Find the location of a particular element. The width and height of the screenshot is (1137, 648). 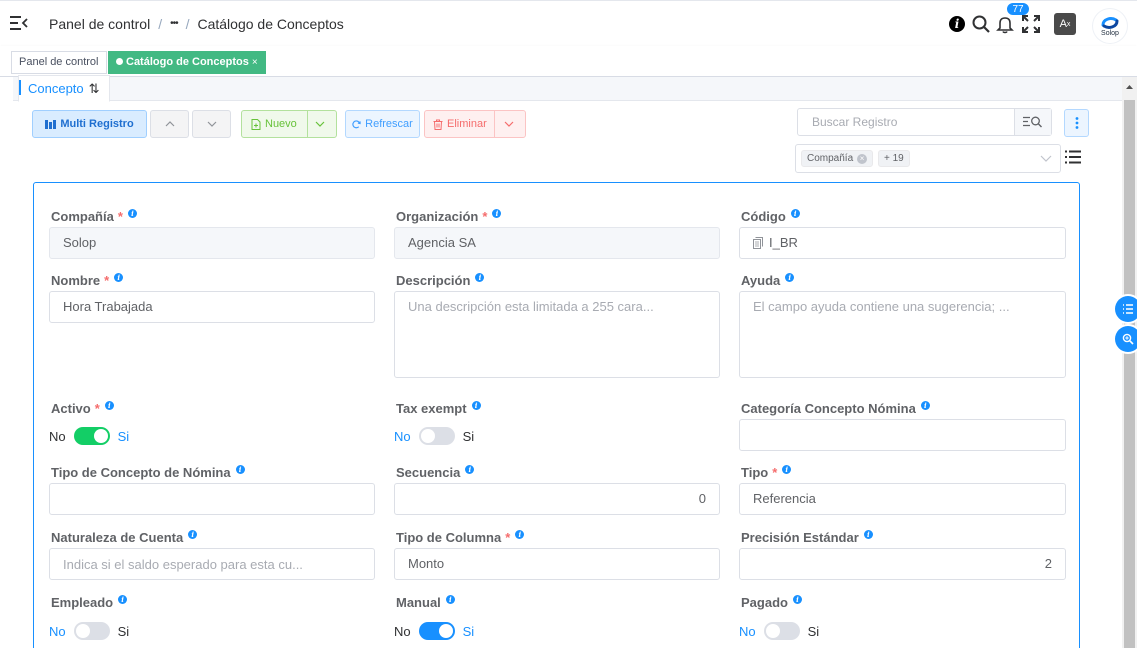

document-add-icon is located at coordinates (256, 124).